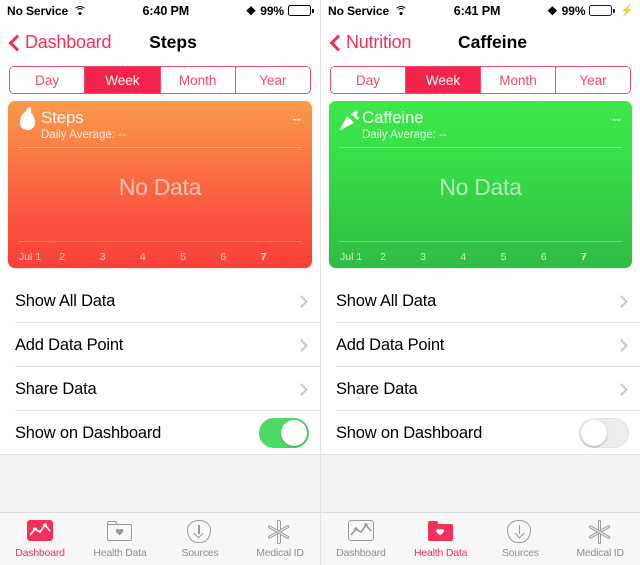 The width and height of the screenshot is (640, 565). Describe the element at coordinates (379, 42) in the screenshot. I see `back-button-label: Nutrition` at that location.